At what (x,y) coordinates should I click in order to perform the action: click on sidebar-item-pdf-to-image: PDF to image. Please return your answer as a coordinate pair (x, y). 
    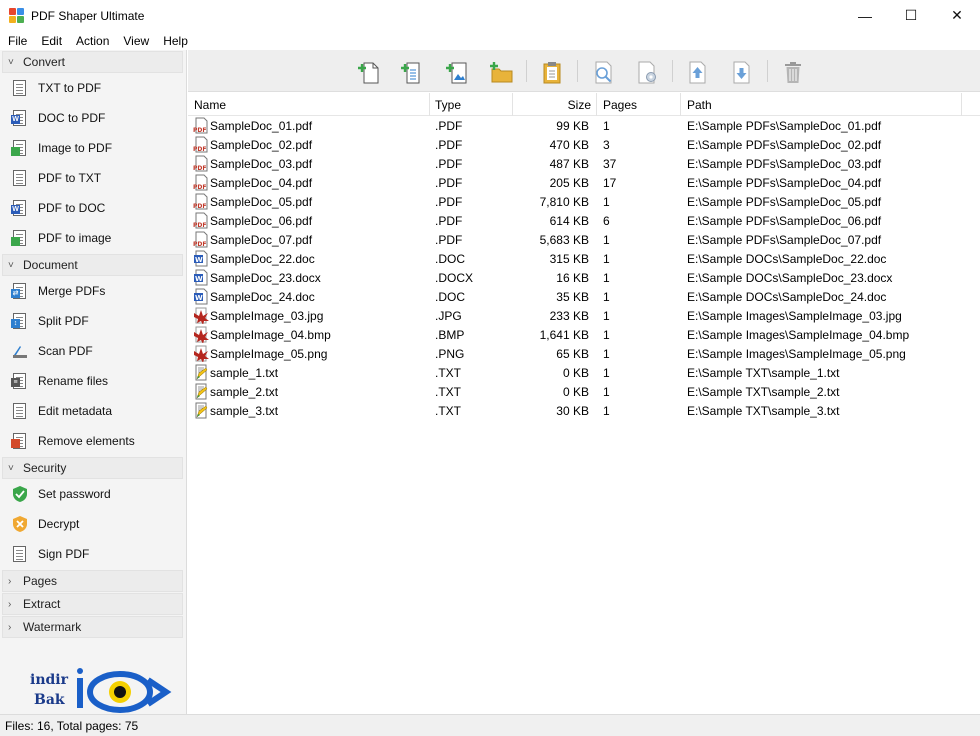
    Looking at the image, I should click on (93, 238).